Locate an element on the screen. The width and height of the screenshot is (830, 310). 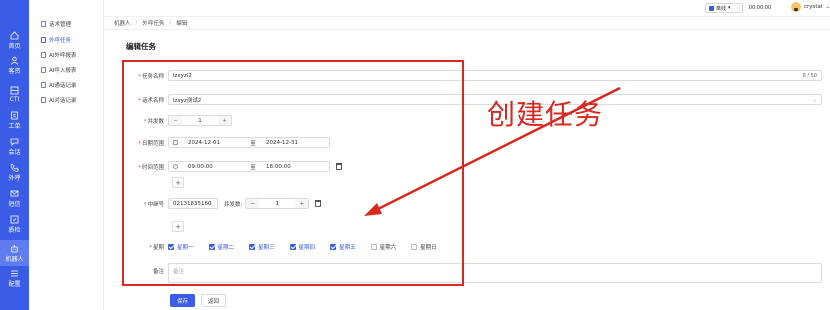
checkbox-label: 星期四 is located at coordinates (307, 248).